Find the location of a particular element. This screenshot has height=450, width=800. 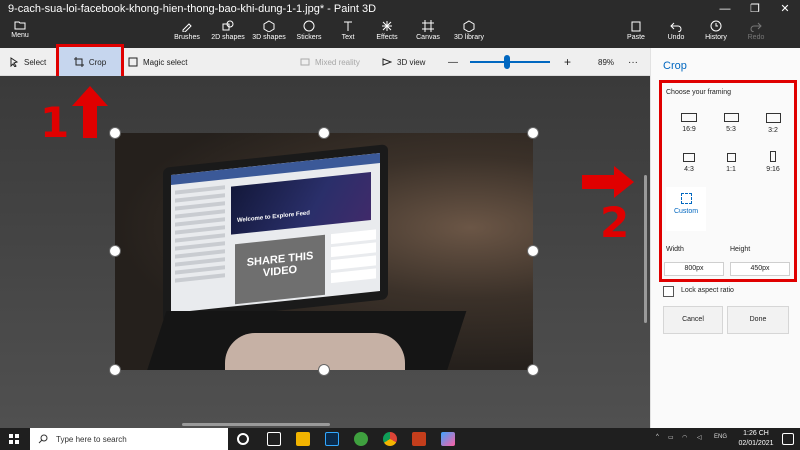

zoom-out-button: — is located at coordinates (453, 62).